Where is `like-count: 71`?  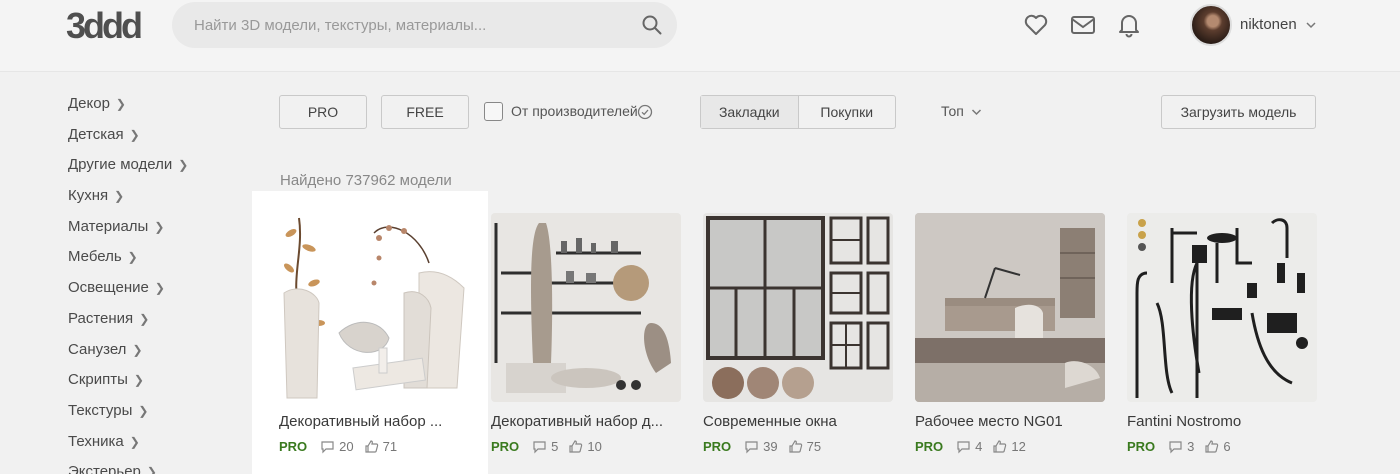
like-count: 71 is located at coordinates (390, 446).